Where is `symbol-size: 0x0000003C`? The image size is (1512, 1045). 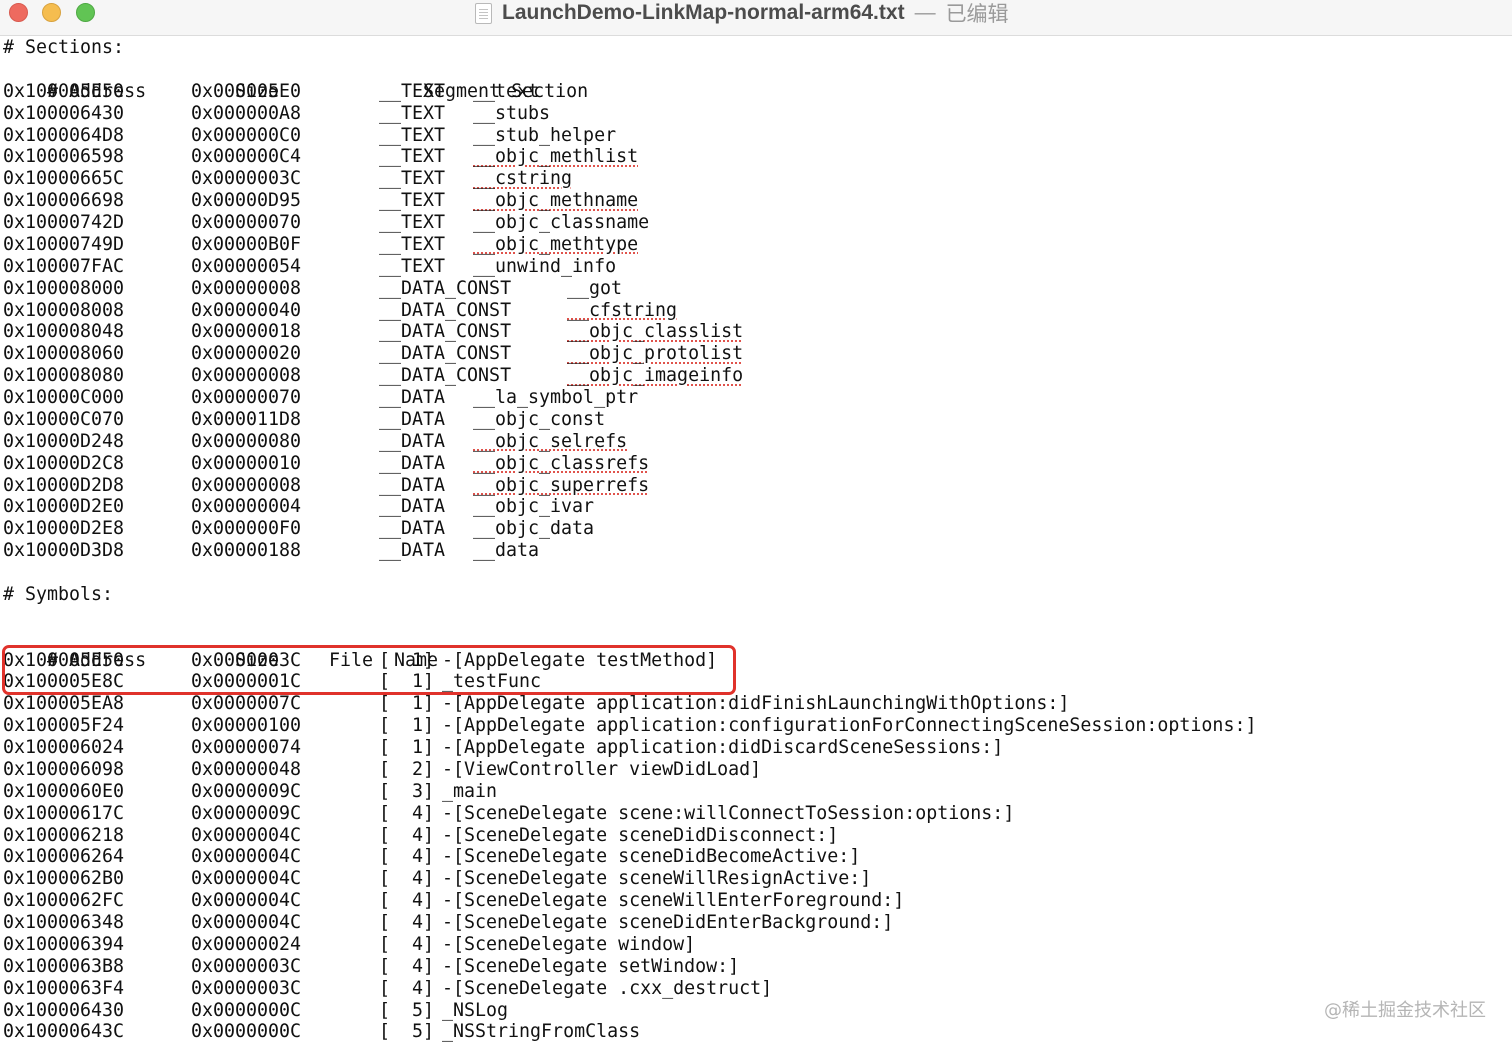 symbol-size: 0x0000003C is located at coordinates (246, 966).